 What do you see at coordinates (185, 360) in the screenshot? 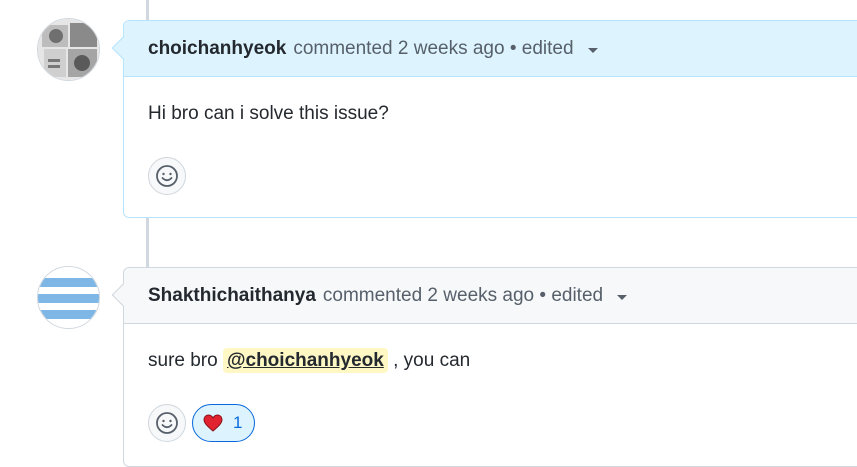
I see `comment-text: sure bro` at bounding box center [185, 360].